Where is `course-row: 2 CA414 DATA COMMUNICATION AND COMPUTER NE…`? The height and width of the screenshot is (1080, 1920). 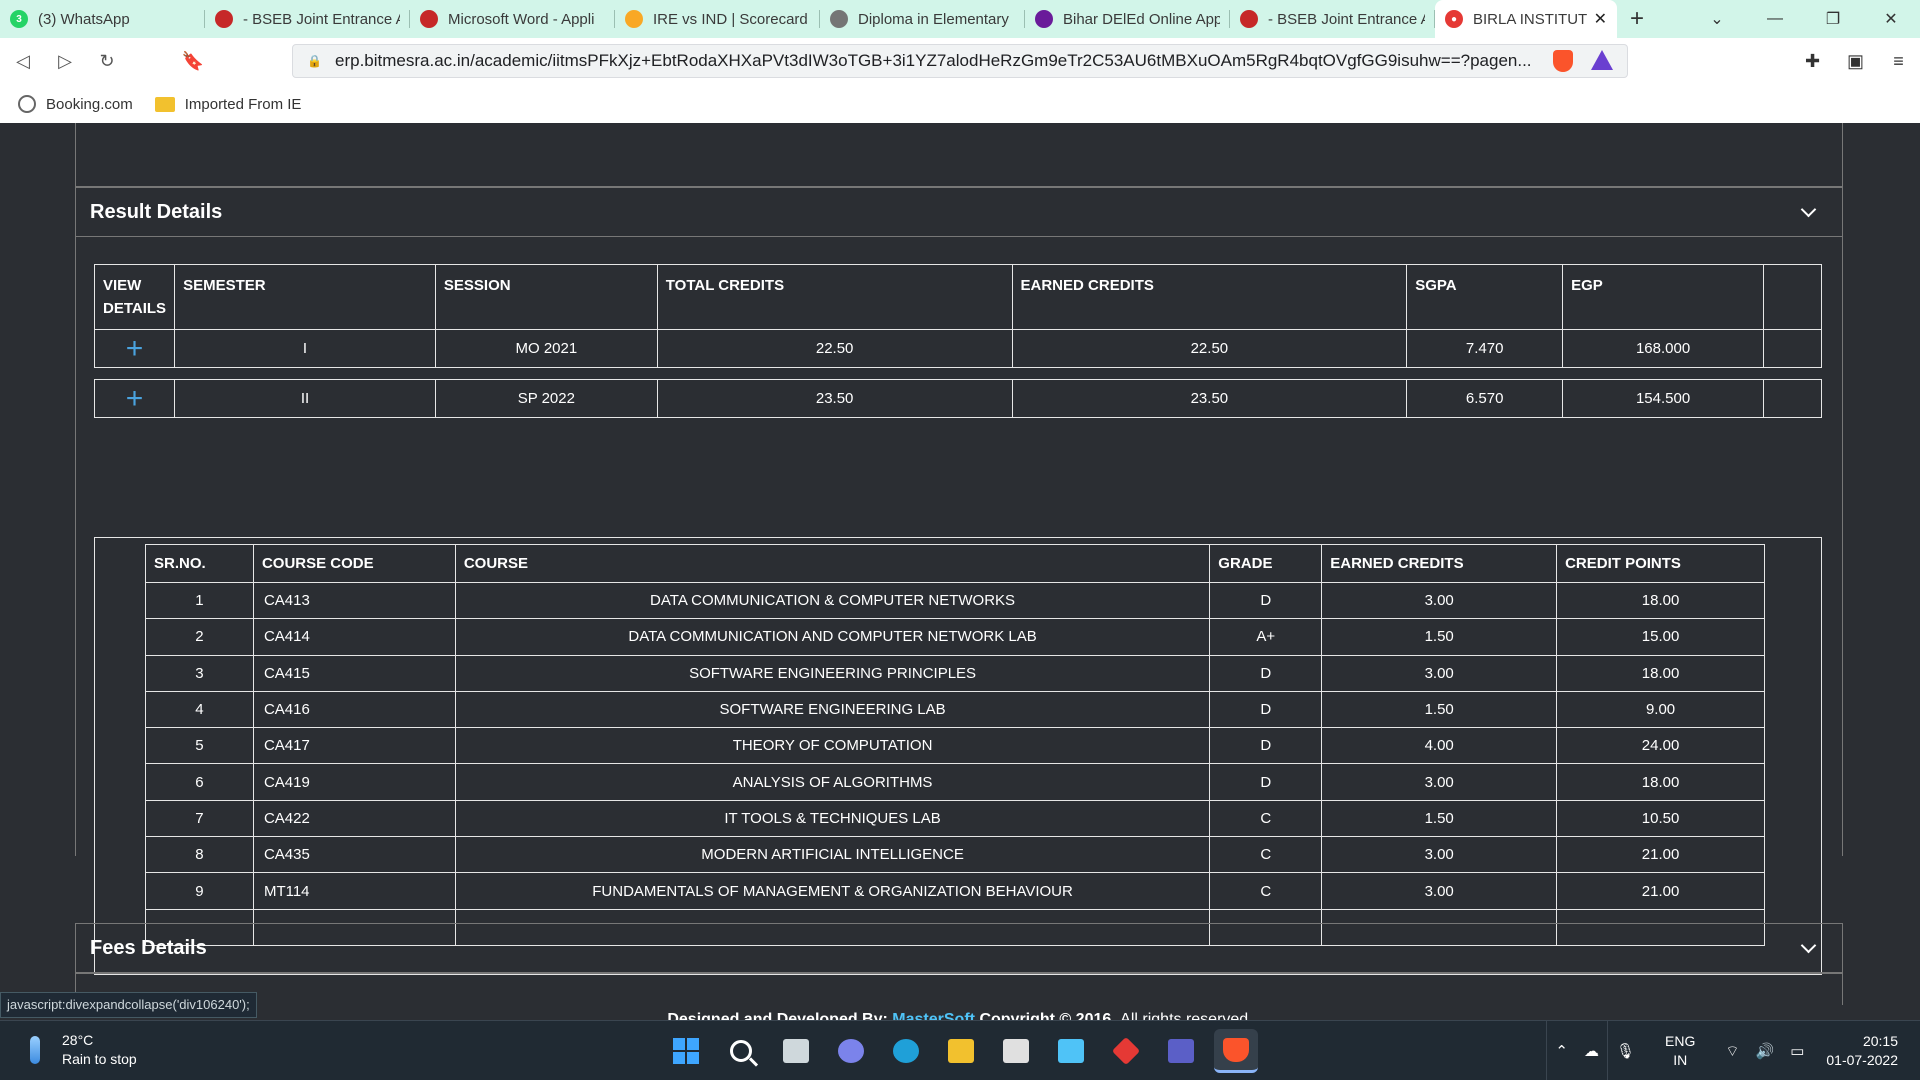
course-row: 2 CA414 DATA COMMUNICATION AND COMPUTER NE… is located at coordinates (955, 637).